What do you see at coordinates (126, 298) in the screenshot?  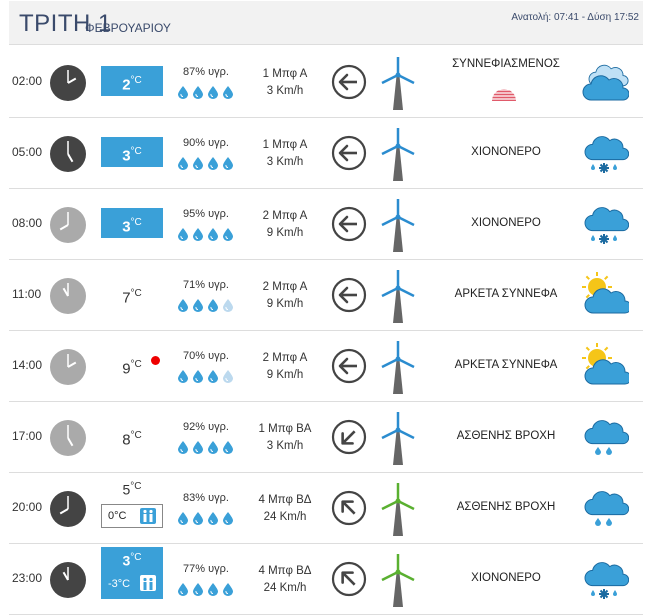 I see `temp-number: 7` at bounding box center [126, 298].